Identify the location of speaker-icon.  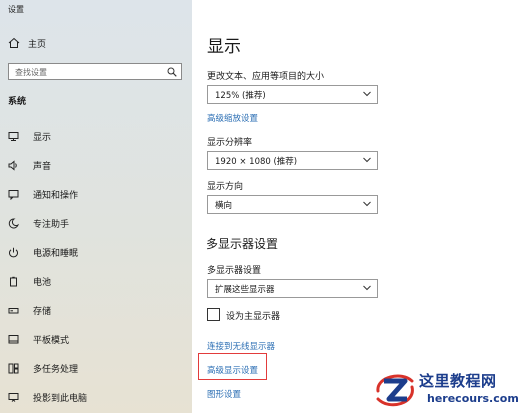
(12, 165).